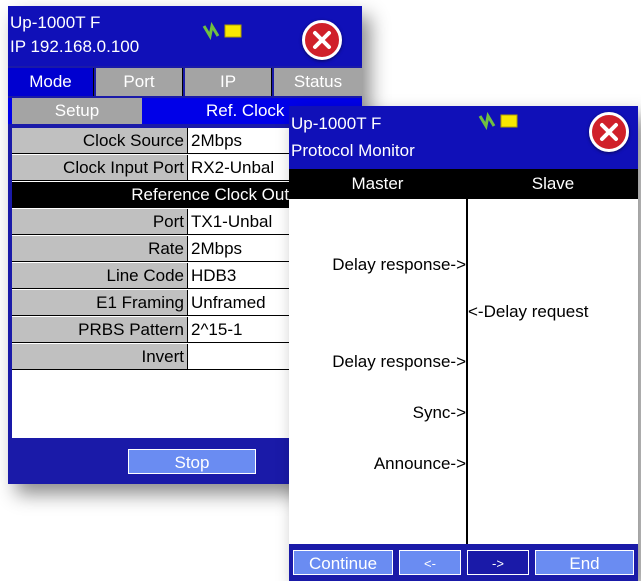 This screenshot has width=641, height=581. What do you see at coordinates (100, 140) in the screenshot?
I see `clock-source-label: Clock Source` at bounding box center [100, 140].